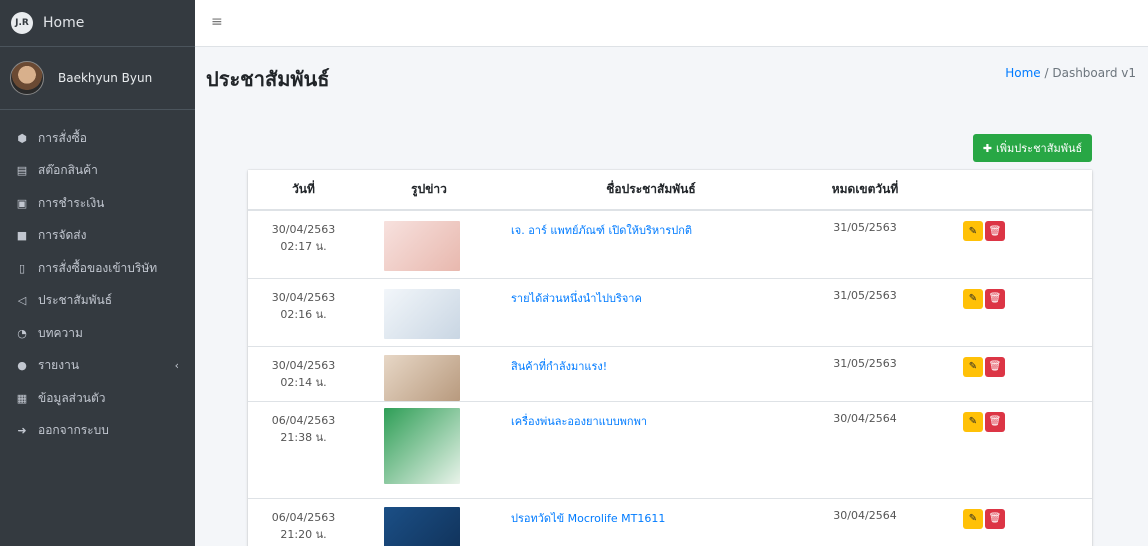  I want to click on row-time: 21:20 น., so click(303, 534).